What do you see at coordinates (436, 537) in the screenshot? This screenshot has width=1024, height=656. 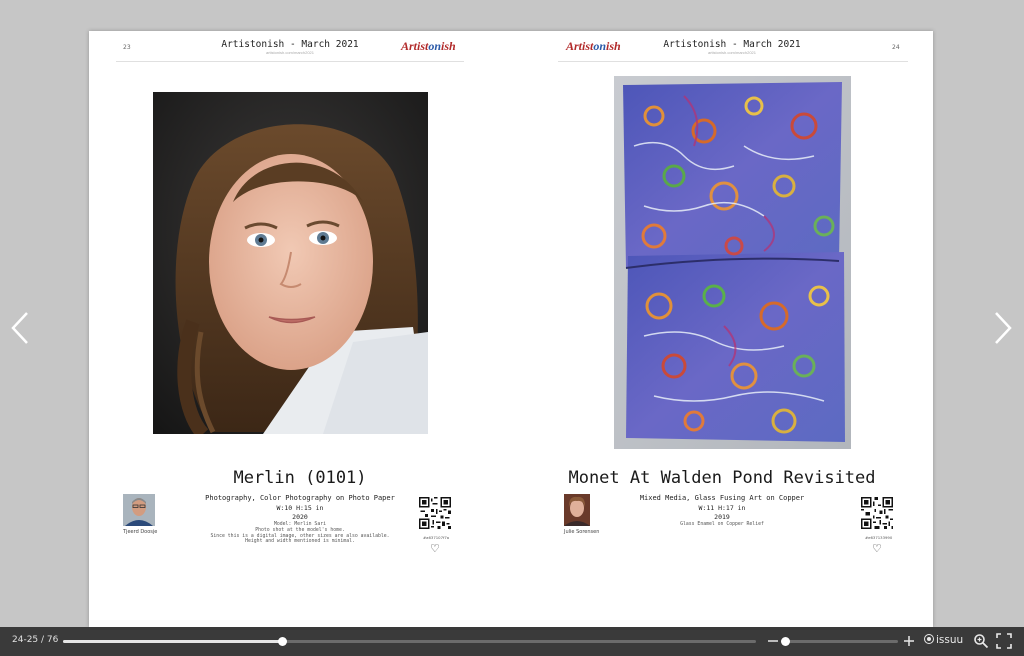 I see `qr-code-label: #a637107f7a` at bounding box center [436, 537].